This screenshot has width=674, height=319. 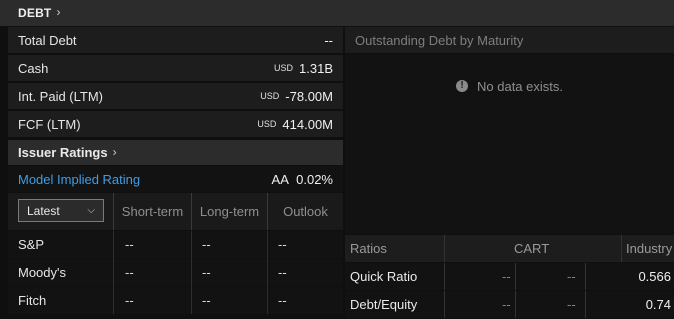 What do you see at coordinates (305, 211) in the screenshot?
I see `col-outlook: Outlook` at bounding box center [305, 211].